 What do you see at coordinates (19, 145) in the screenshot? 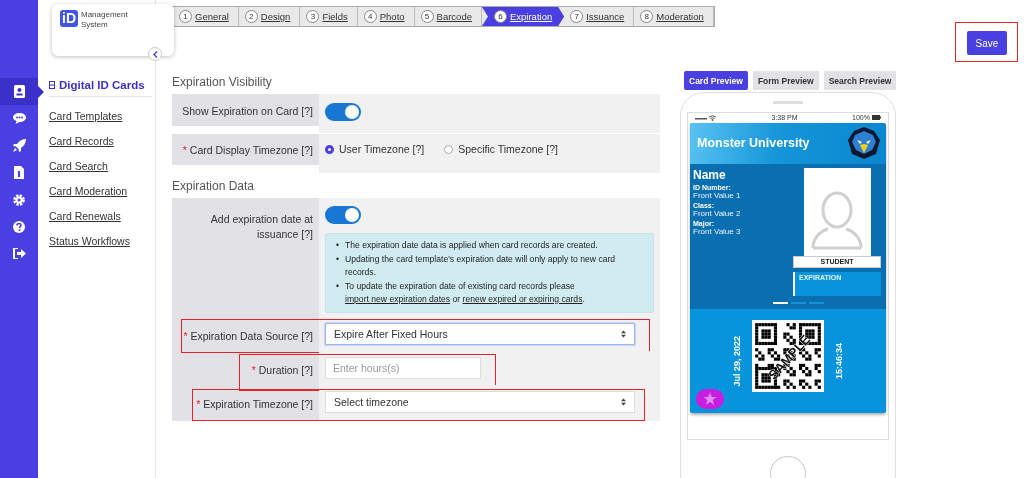
I see `rocket-icon` at bounding box center [19, 145].